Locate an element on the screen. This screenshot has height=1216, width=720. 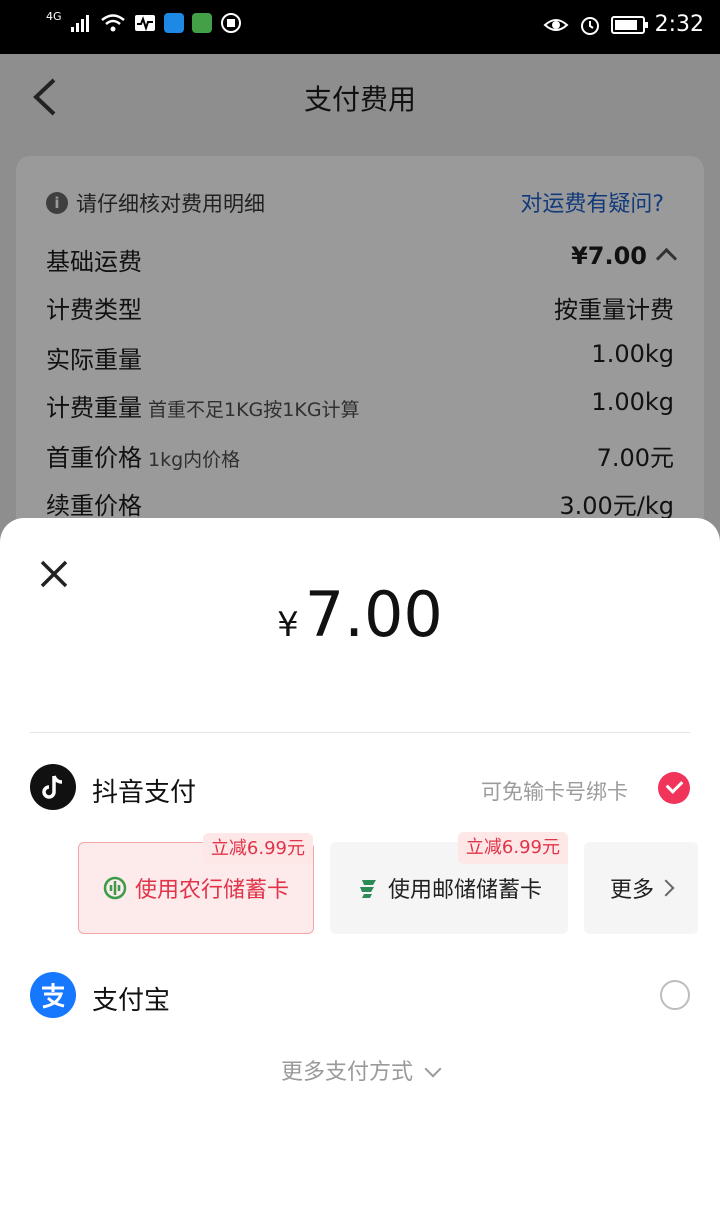
fee-row: 首重价格 1kg内价格 7.00元 is located at coordinates (360, 458).